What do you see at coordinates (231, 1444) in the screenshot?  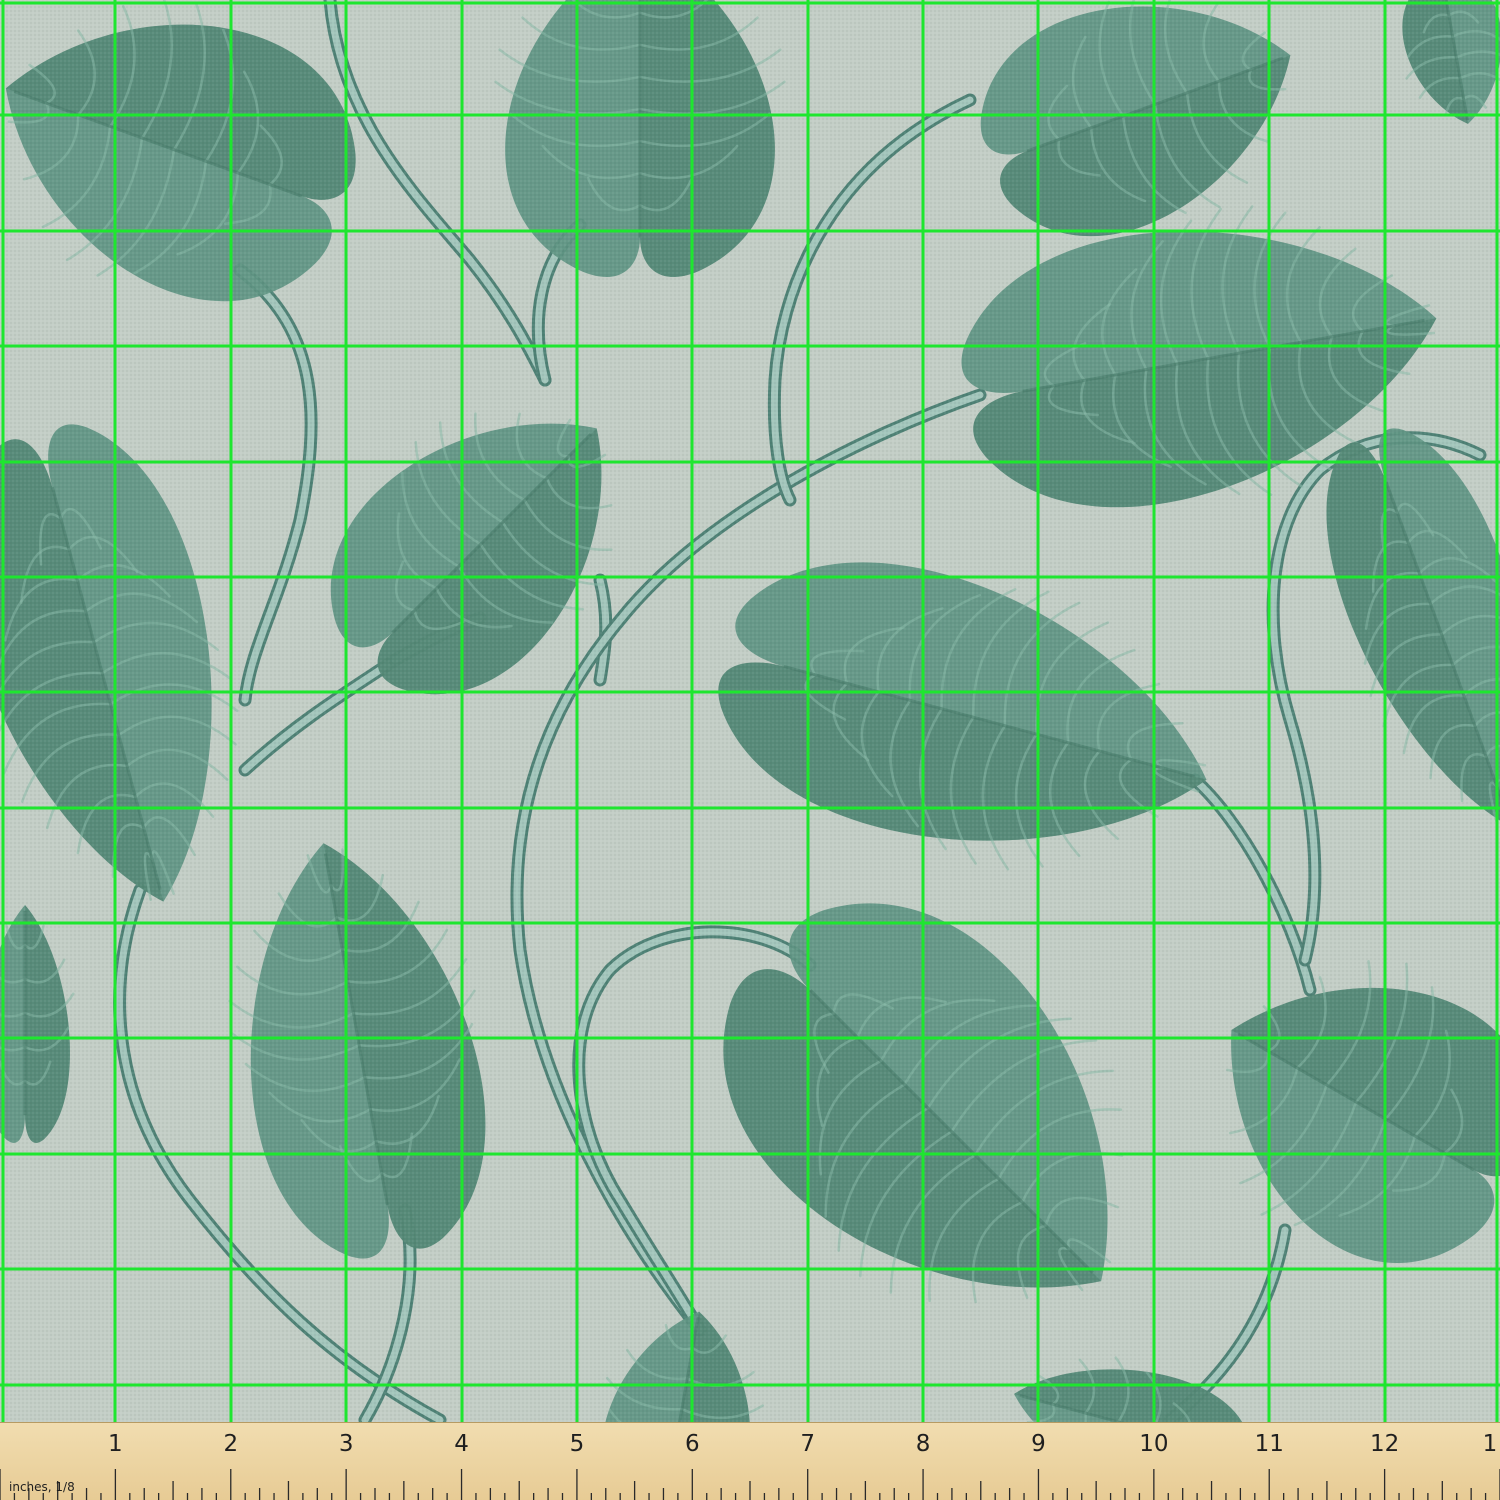 I see `ruler-number: 2` at bounding box center [231, 1444].